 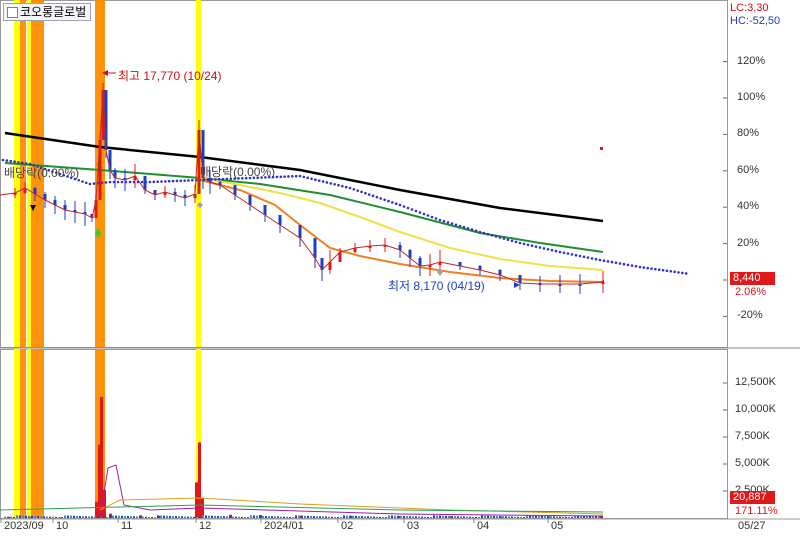 What do you see at coordinates (401, 224) in the screenshot?
I see `ma-yellow-line` at bounding box center [401, 224].